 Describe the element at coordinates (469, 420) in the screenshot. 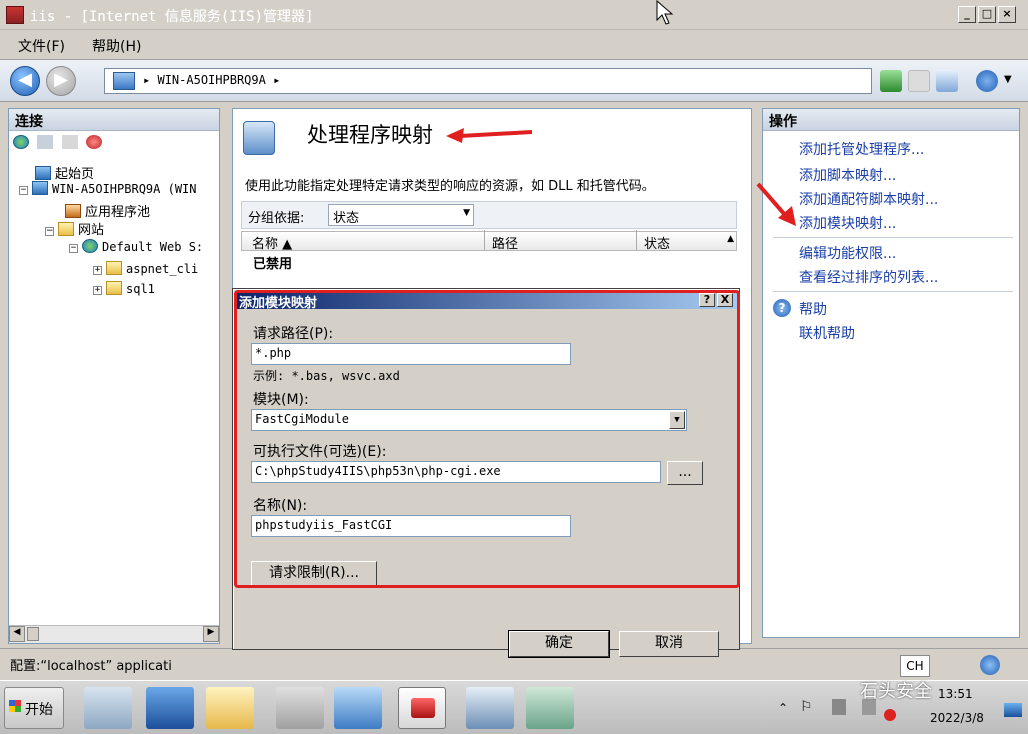

I see `module-select: FastCgiModule ▼` at that location.